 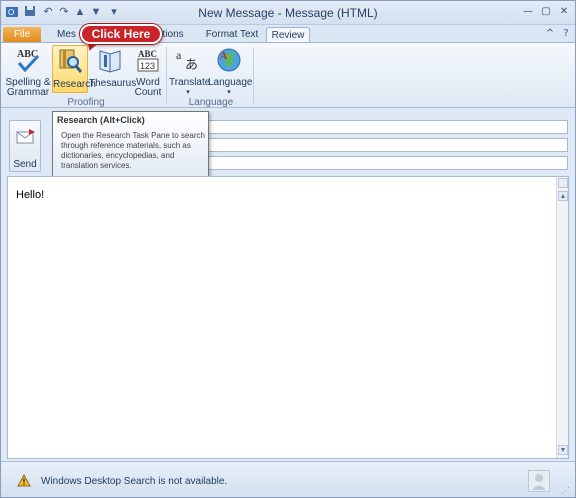 I want to click on word-count-button: ABC 123 Word Count, so click(x=148, y=71).